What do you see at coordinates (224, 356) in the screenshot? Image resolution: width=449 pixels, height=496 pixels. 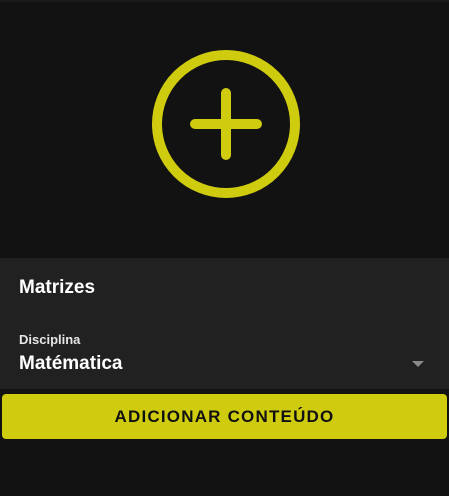 I see `discipline-select: Disciplina Matématica` at bounding box center [224, 356].